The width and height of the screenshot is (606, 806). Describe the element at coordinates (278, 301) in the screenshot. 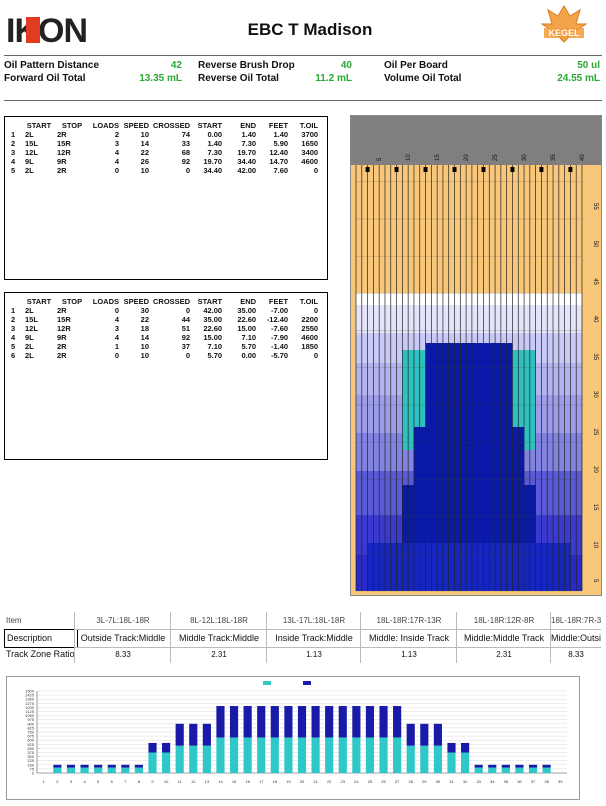

I see `reverse-header-cell: FEET` at that location.